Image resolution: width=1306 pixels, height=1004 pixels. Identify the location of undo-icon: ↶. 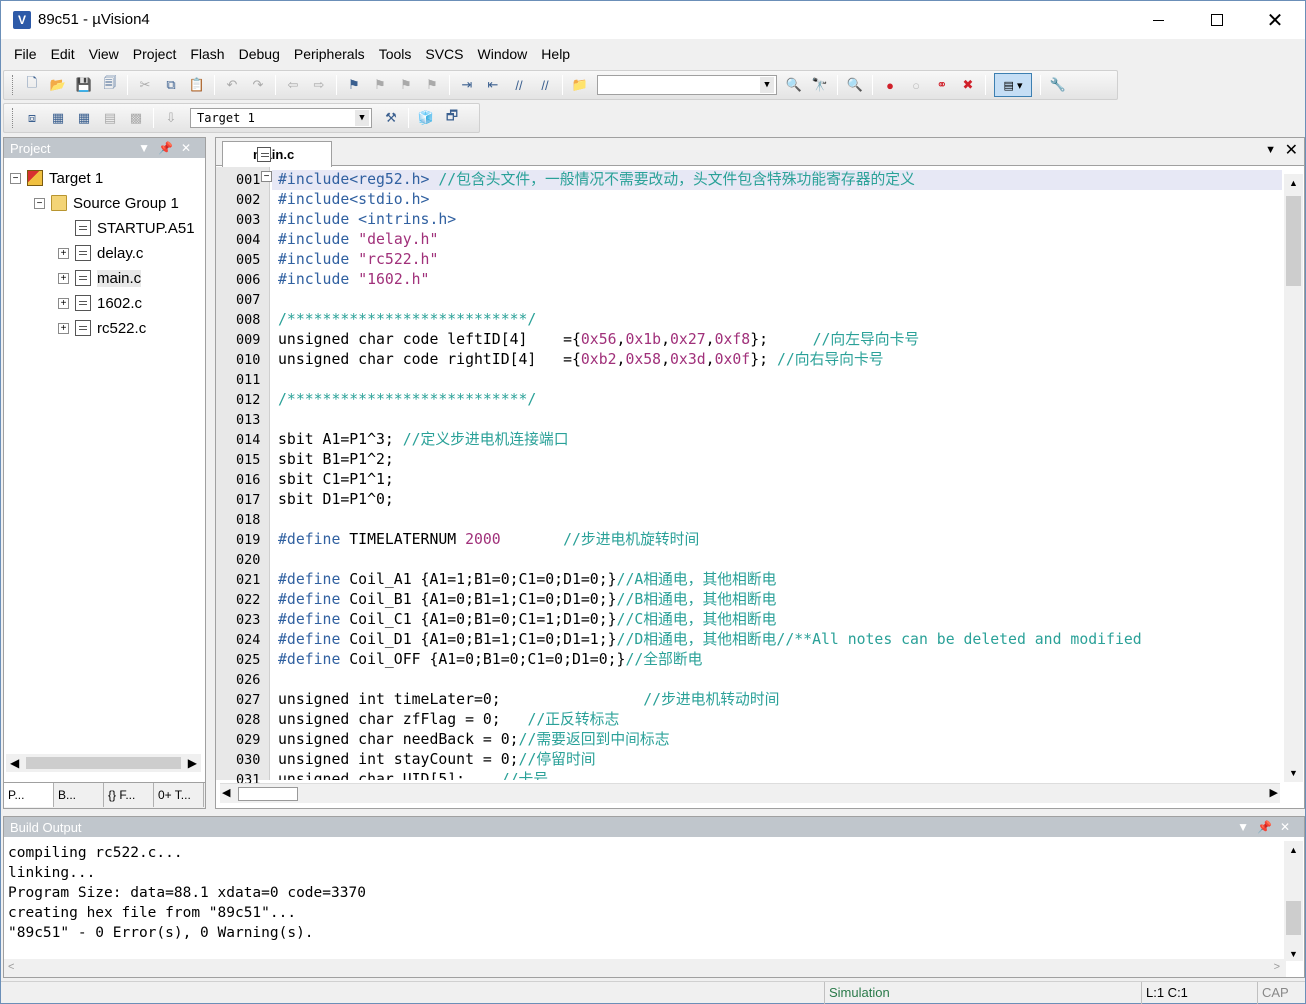
(232, 85).